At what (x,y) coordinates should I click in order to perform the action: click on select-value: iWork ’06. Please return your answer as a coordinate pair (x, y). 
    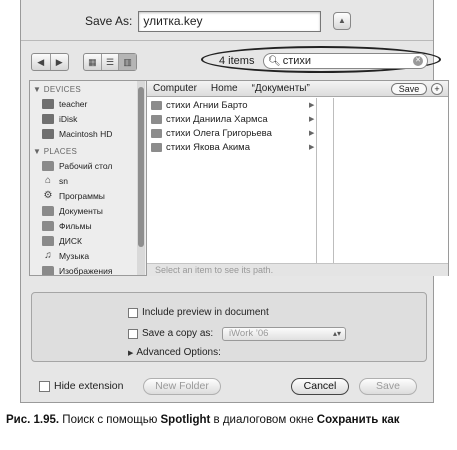
    Looking at the image, I should click on (249, 333).